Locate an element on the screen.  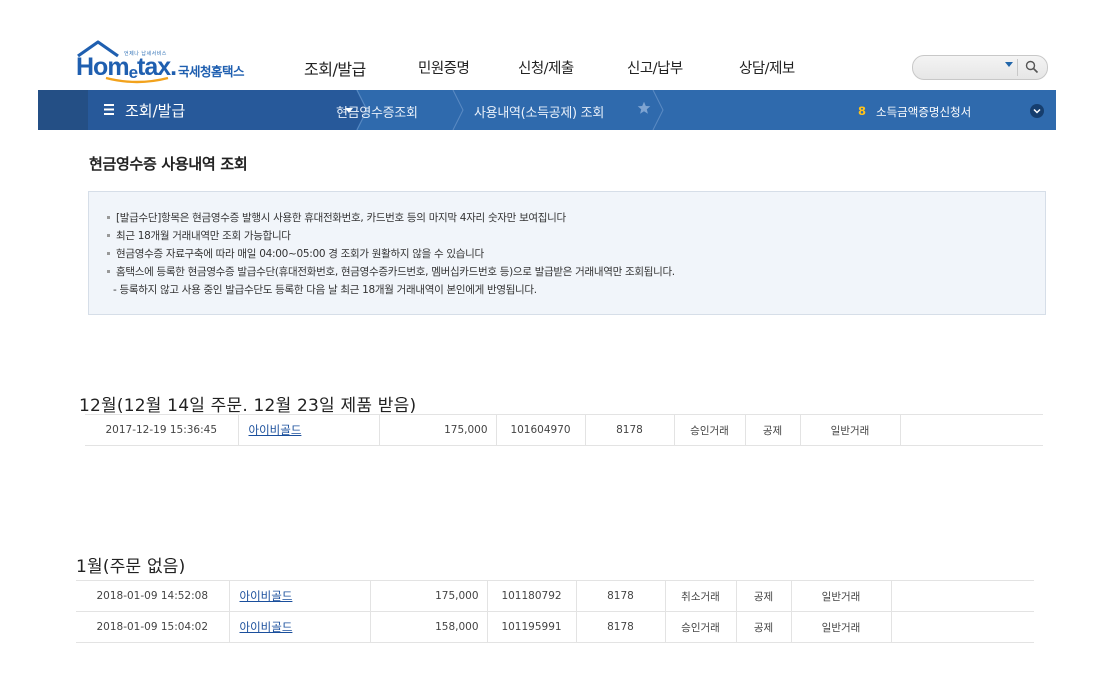
breadcrumb-usage-history: 사용내역(소득공제) 조회 is located at coordinates (539, 111).